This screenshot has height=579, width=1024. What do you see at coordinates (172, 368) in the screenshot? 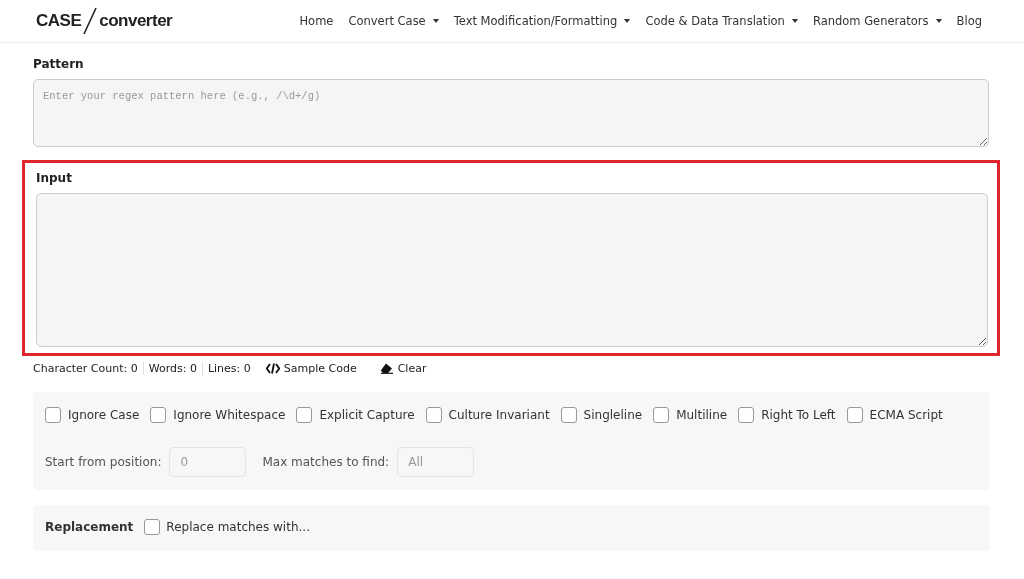
I see `stat-text: Words: 0` at bounding box center [172, 368].